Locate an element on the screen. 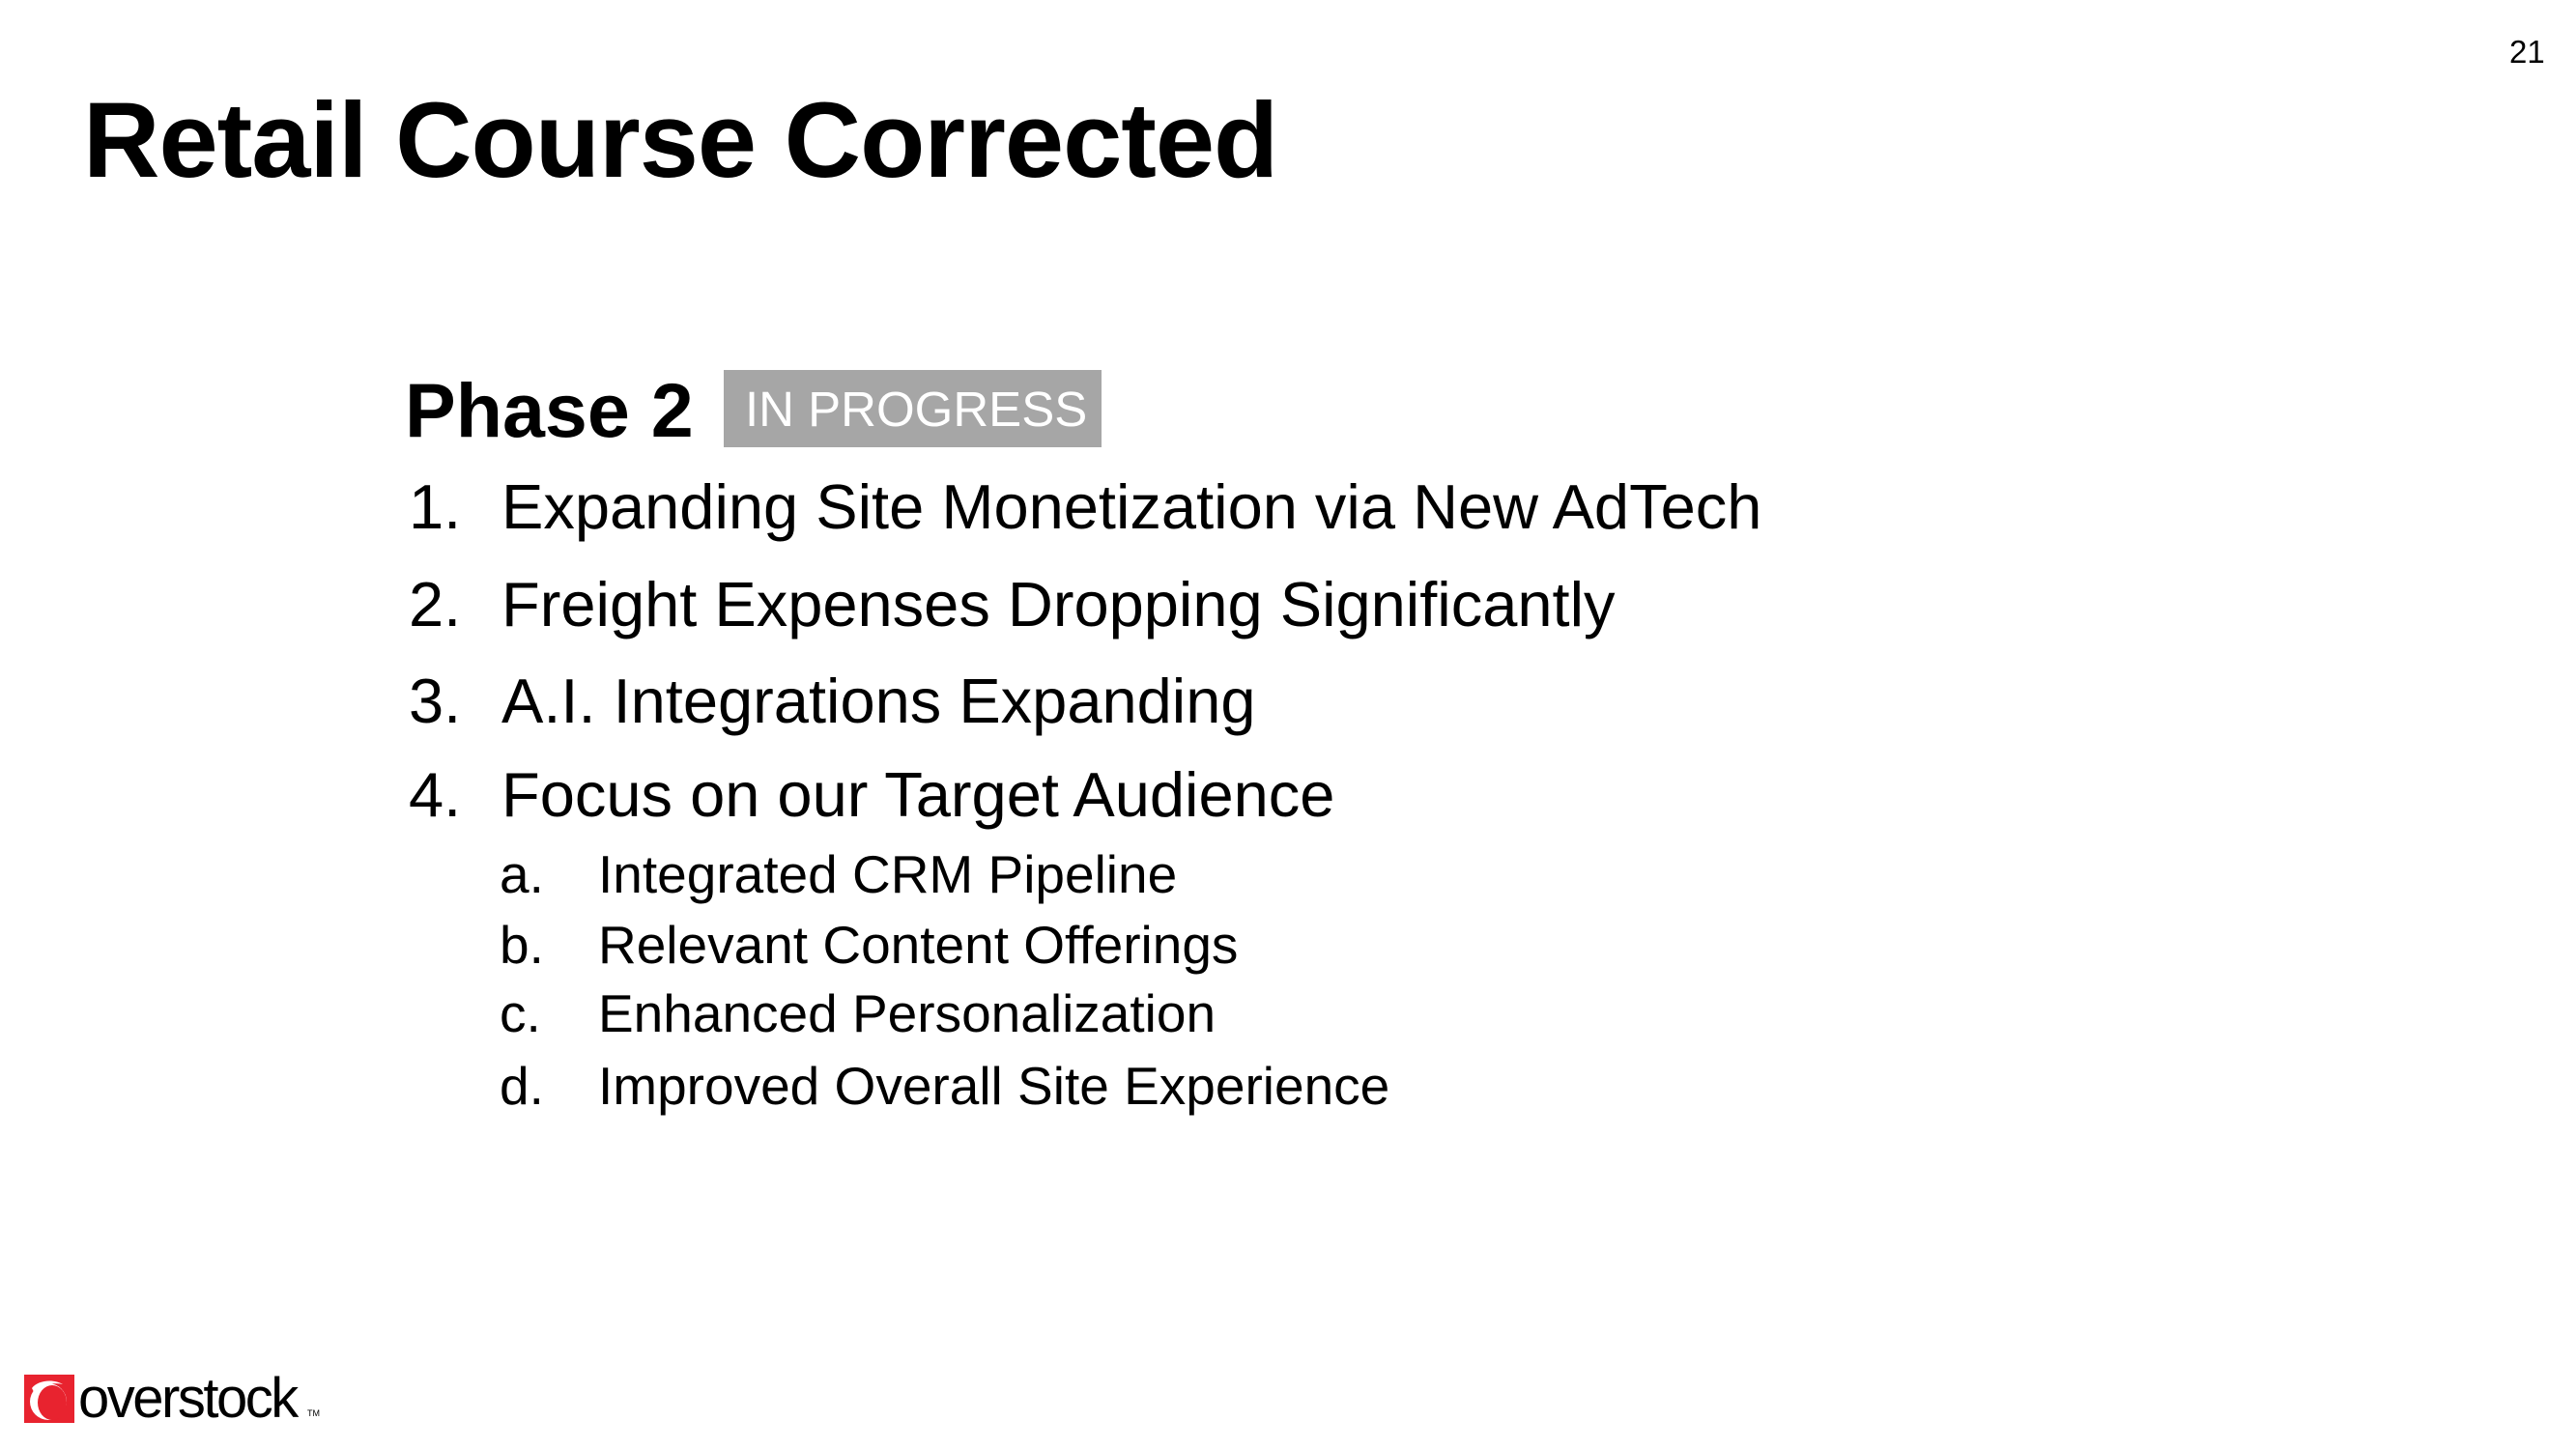  sub-list-item-letter: c. is located at coordinates (521, 1013).